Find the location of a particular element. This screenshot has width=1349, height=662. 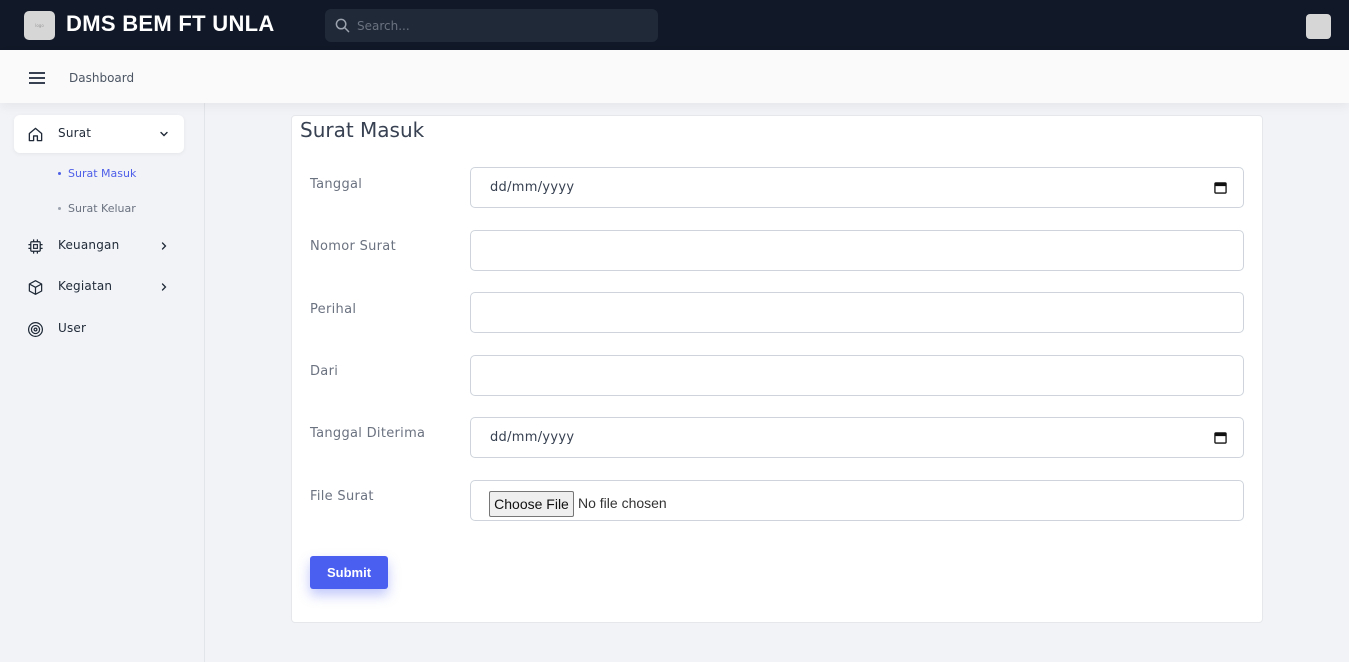

tanggal-date-input: dd/mm/yyyy is located at coordinates (857, 187).